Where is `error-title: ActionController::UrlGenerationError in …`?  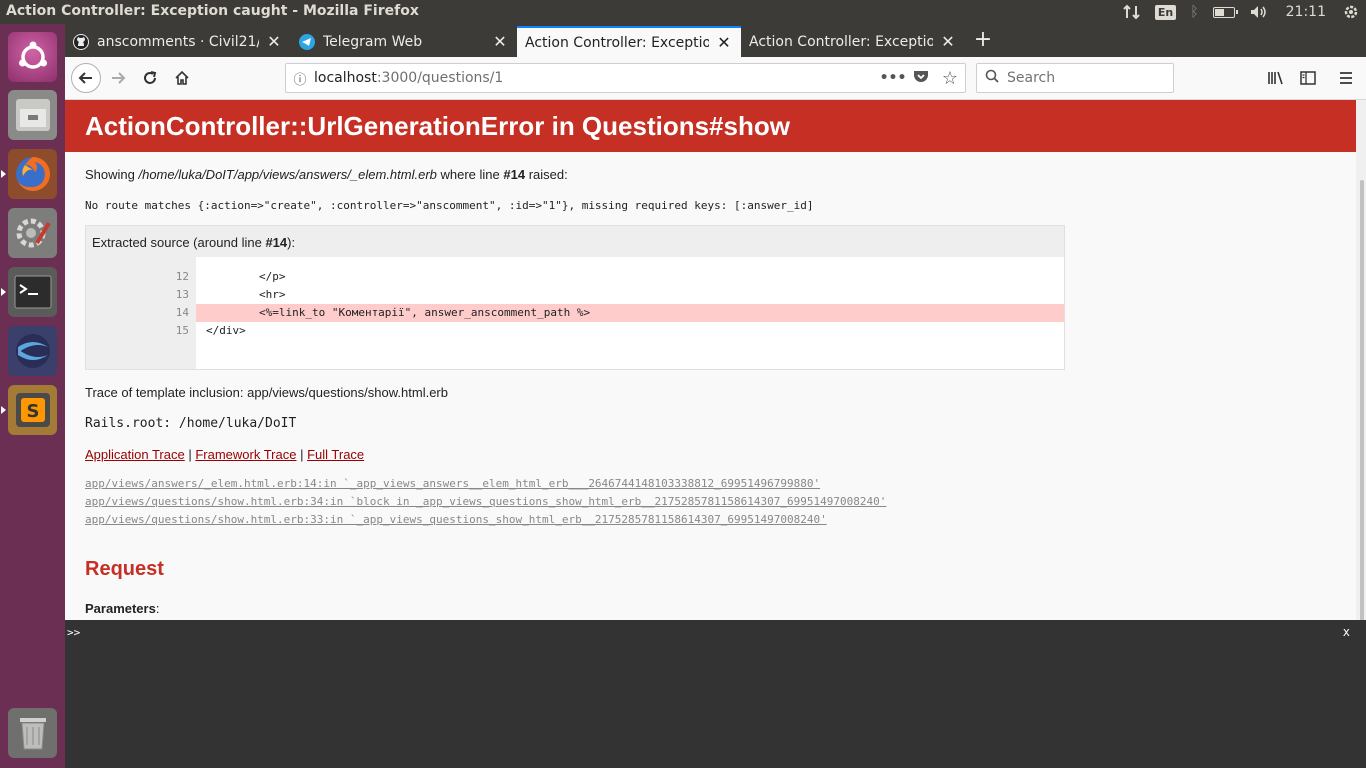 error-title: ActionController::UrlGenerationError in … is located at coordinates (437, 126).